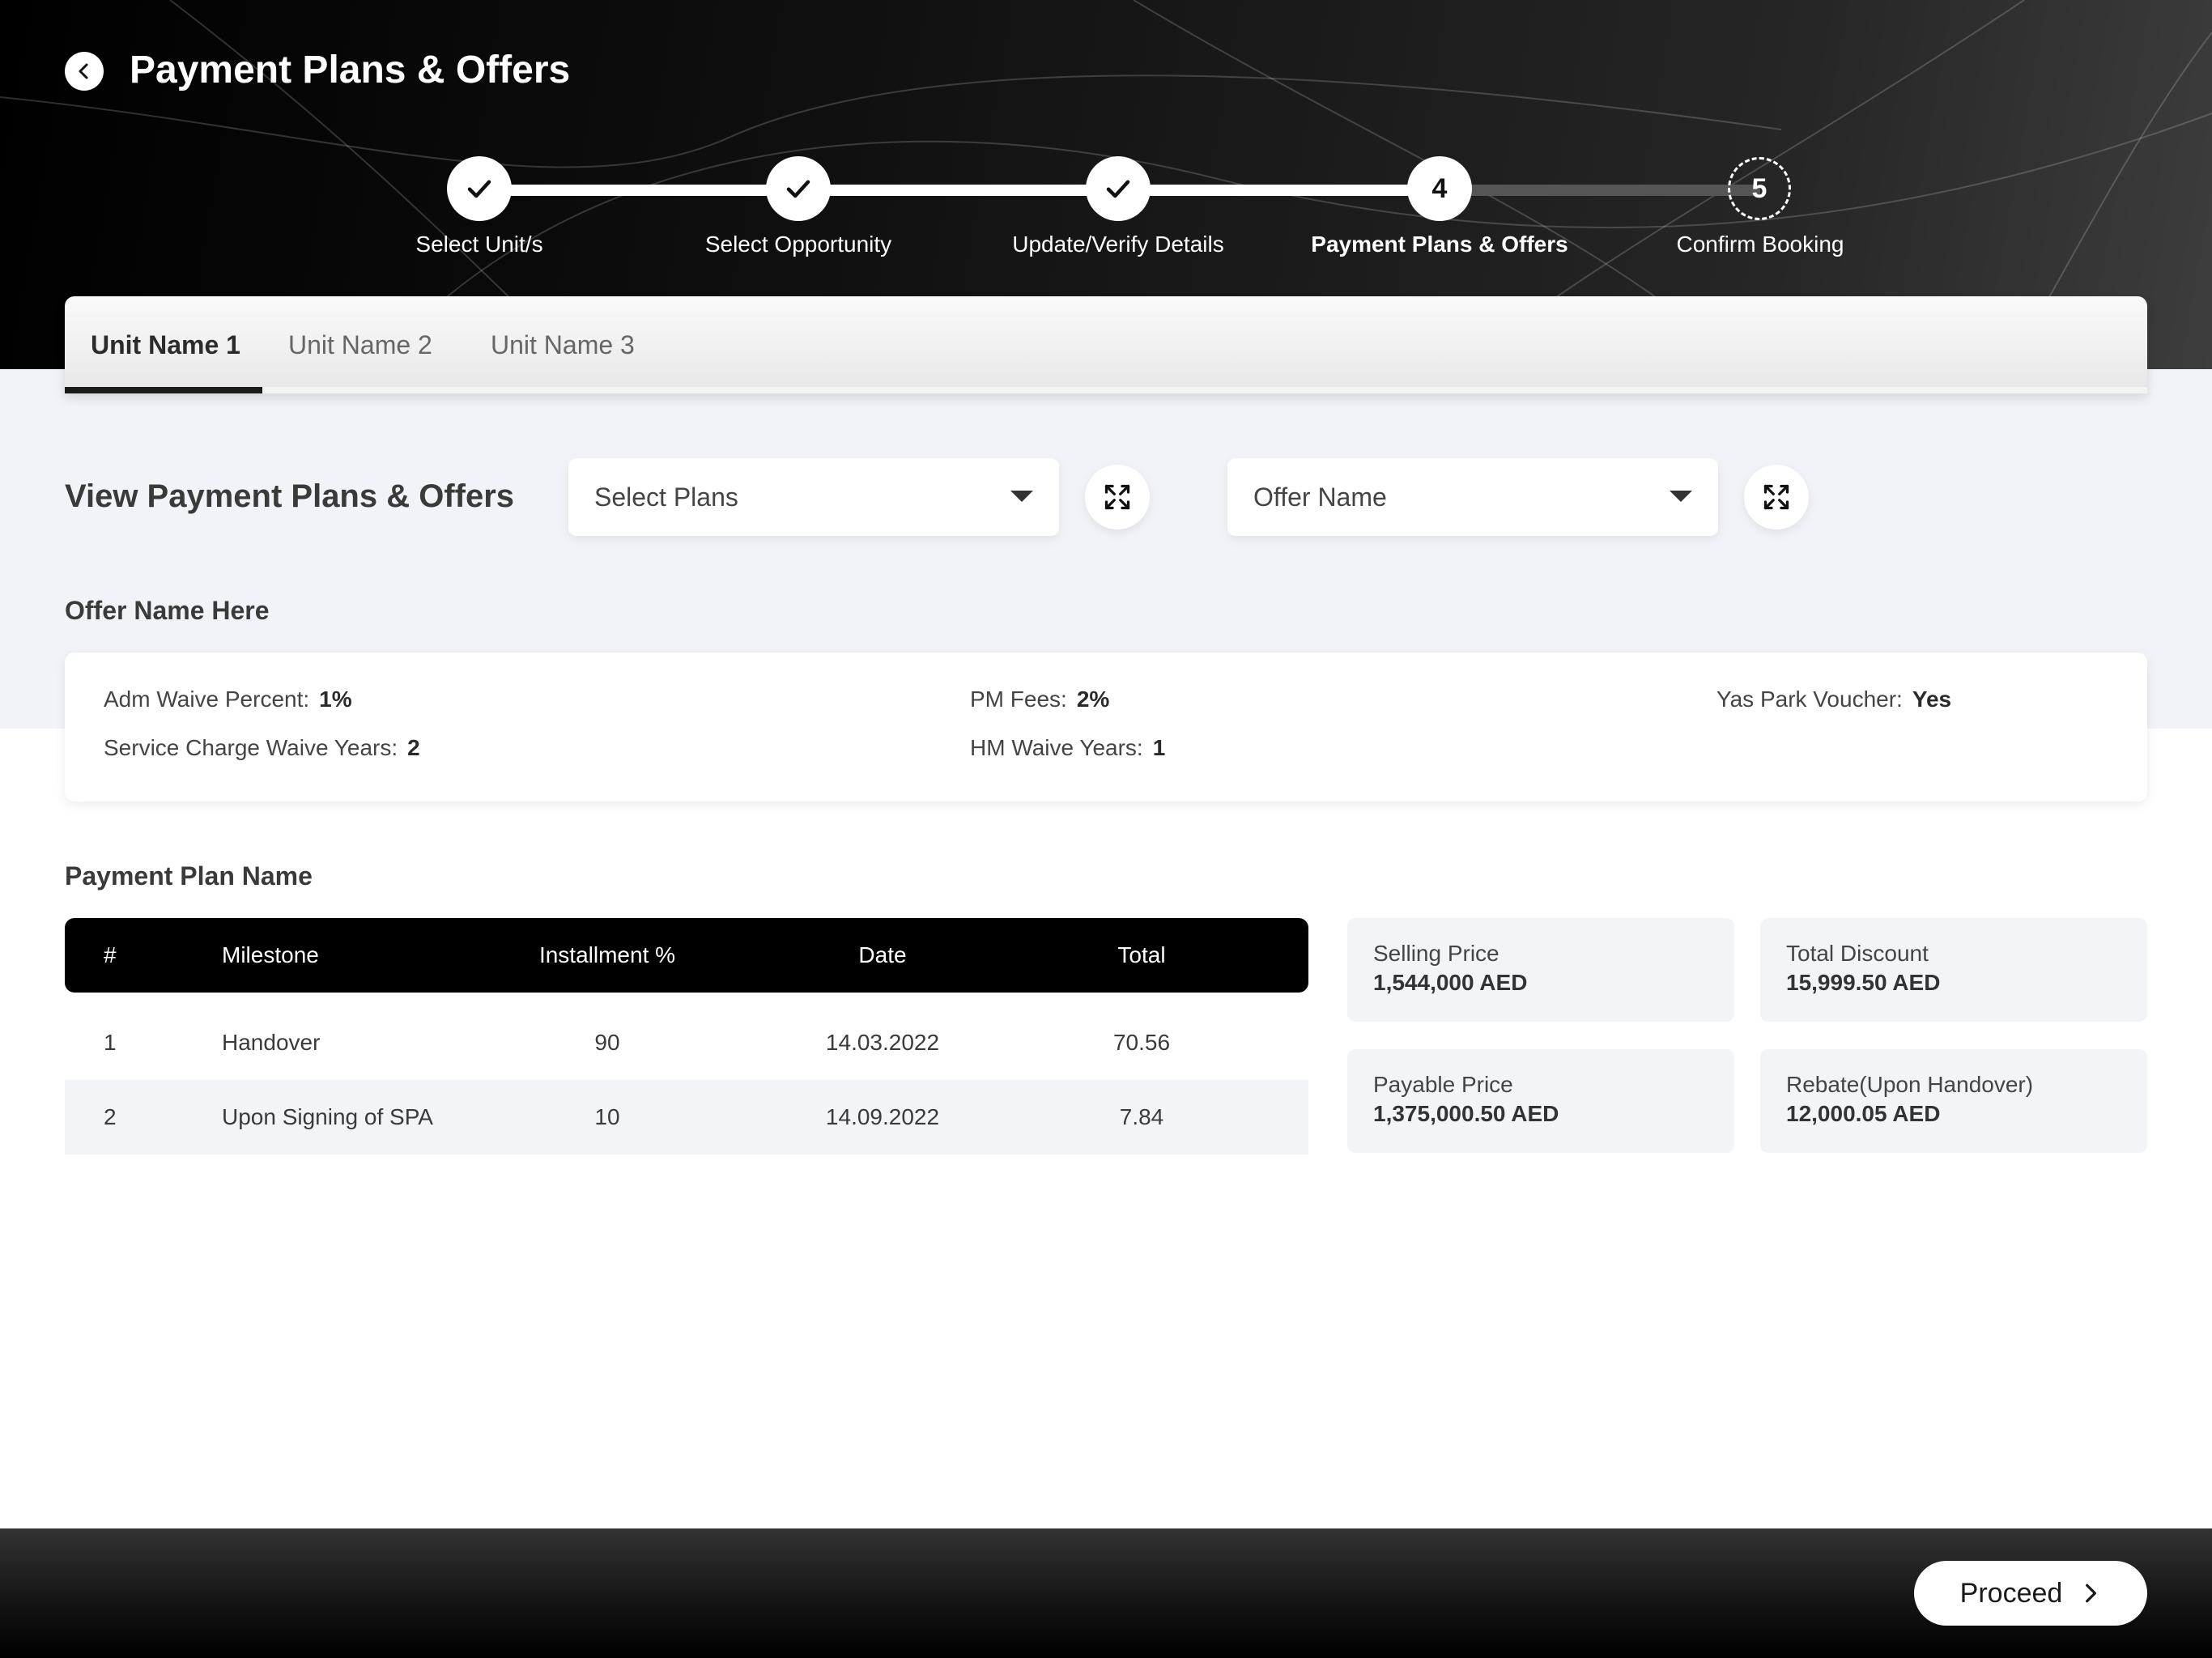  Describe the element at coordinates (563, 345) in the screenshot. I see `tab-unit-3: Unit Name 3` at that location.